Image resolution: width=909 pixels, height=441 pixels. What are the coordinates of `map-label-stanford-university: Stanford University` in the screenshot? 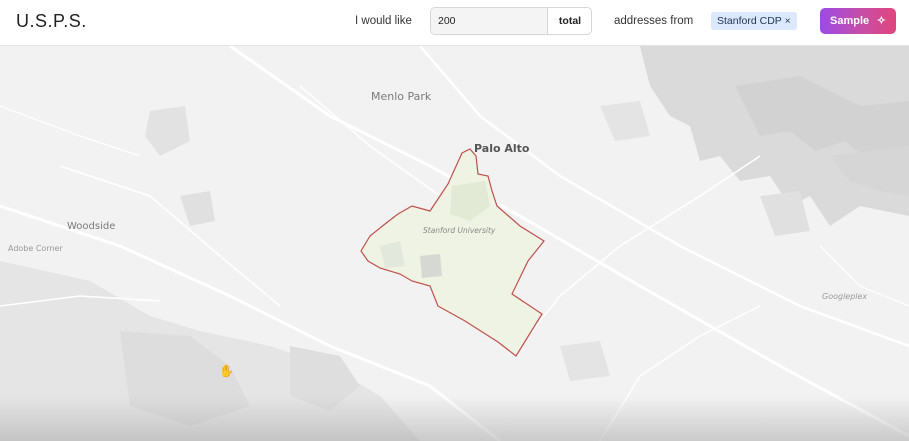 It's located at (459, 230).